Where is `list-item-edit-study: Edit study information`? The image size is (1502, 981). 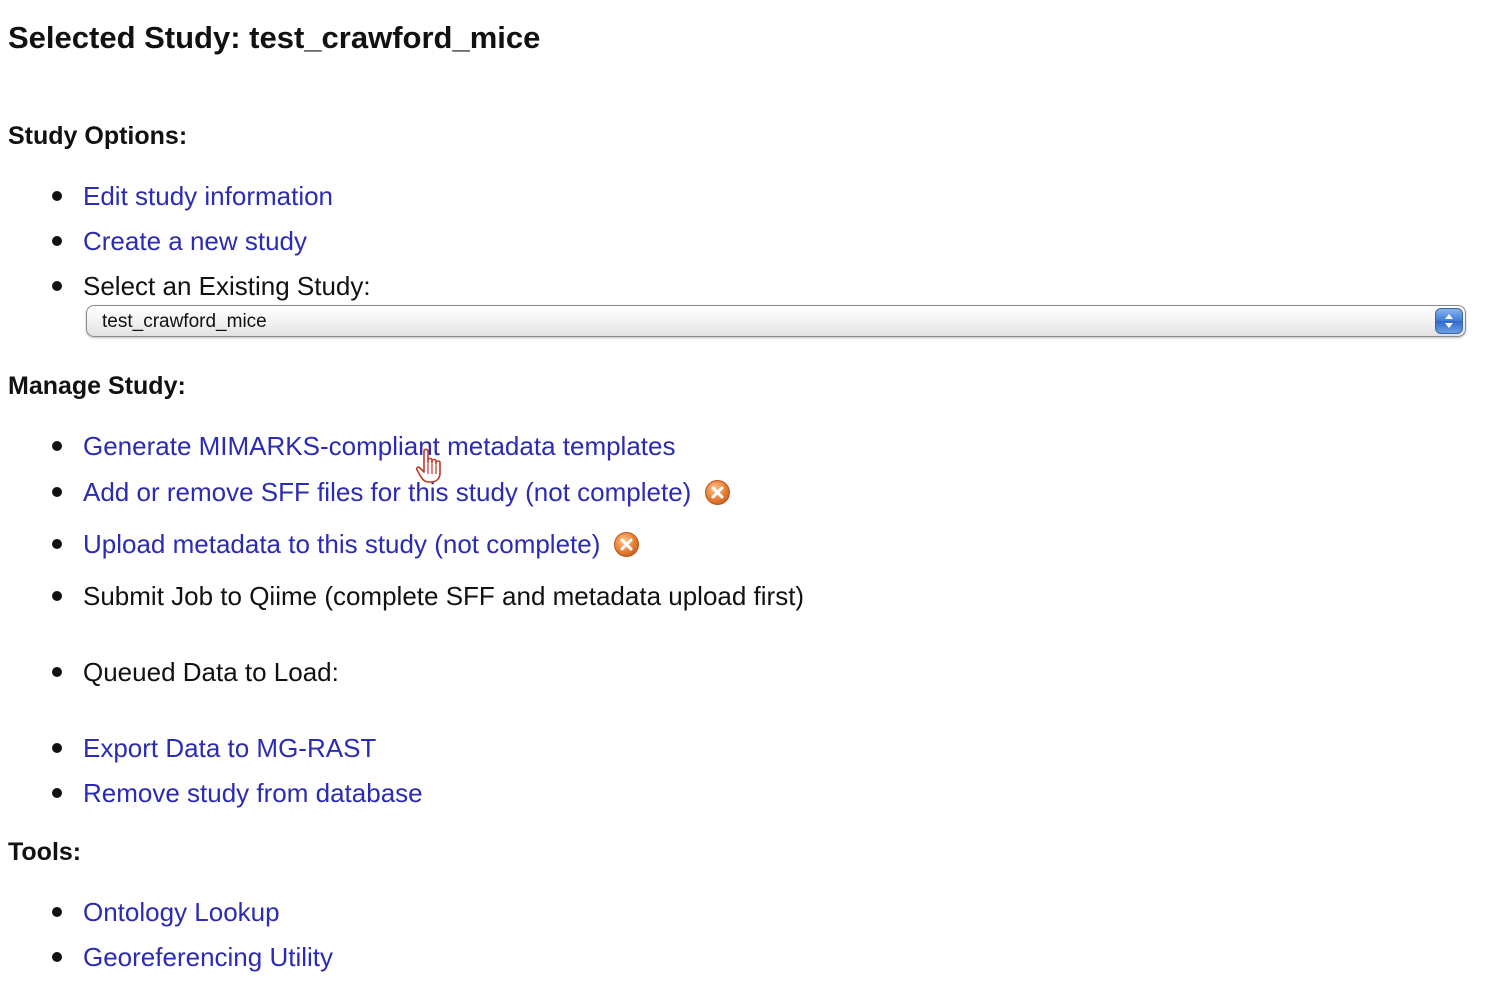
list-item-edit-study: Edit study information is located at coordinates (192, 196).